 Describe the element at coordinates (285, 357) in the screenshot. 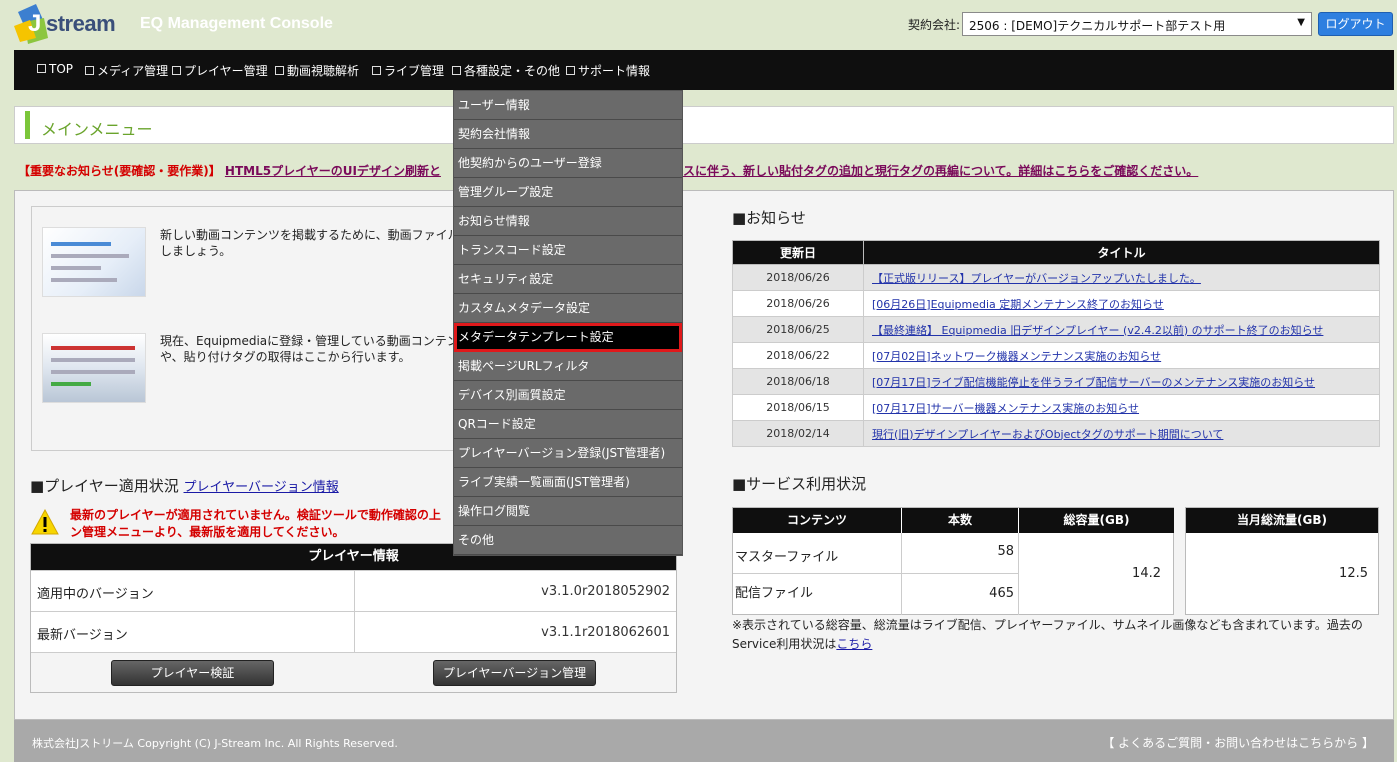

I see `media-text-2: や、貼り付けタグの取得はここから行います。` at that location.